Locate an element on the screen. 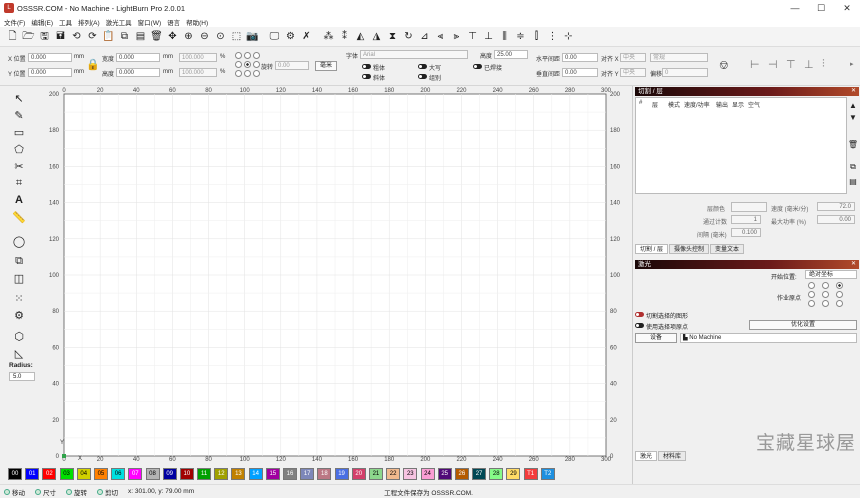 The image size is (860, 498). center-page-icon: ⊹ is located at coordinates (568, 36).